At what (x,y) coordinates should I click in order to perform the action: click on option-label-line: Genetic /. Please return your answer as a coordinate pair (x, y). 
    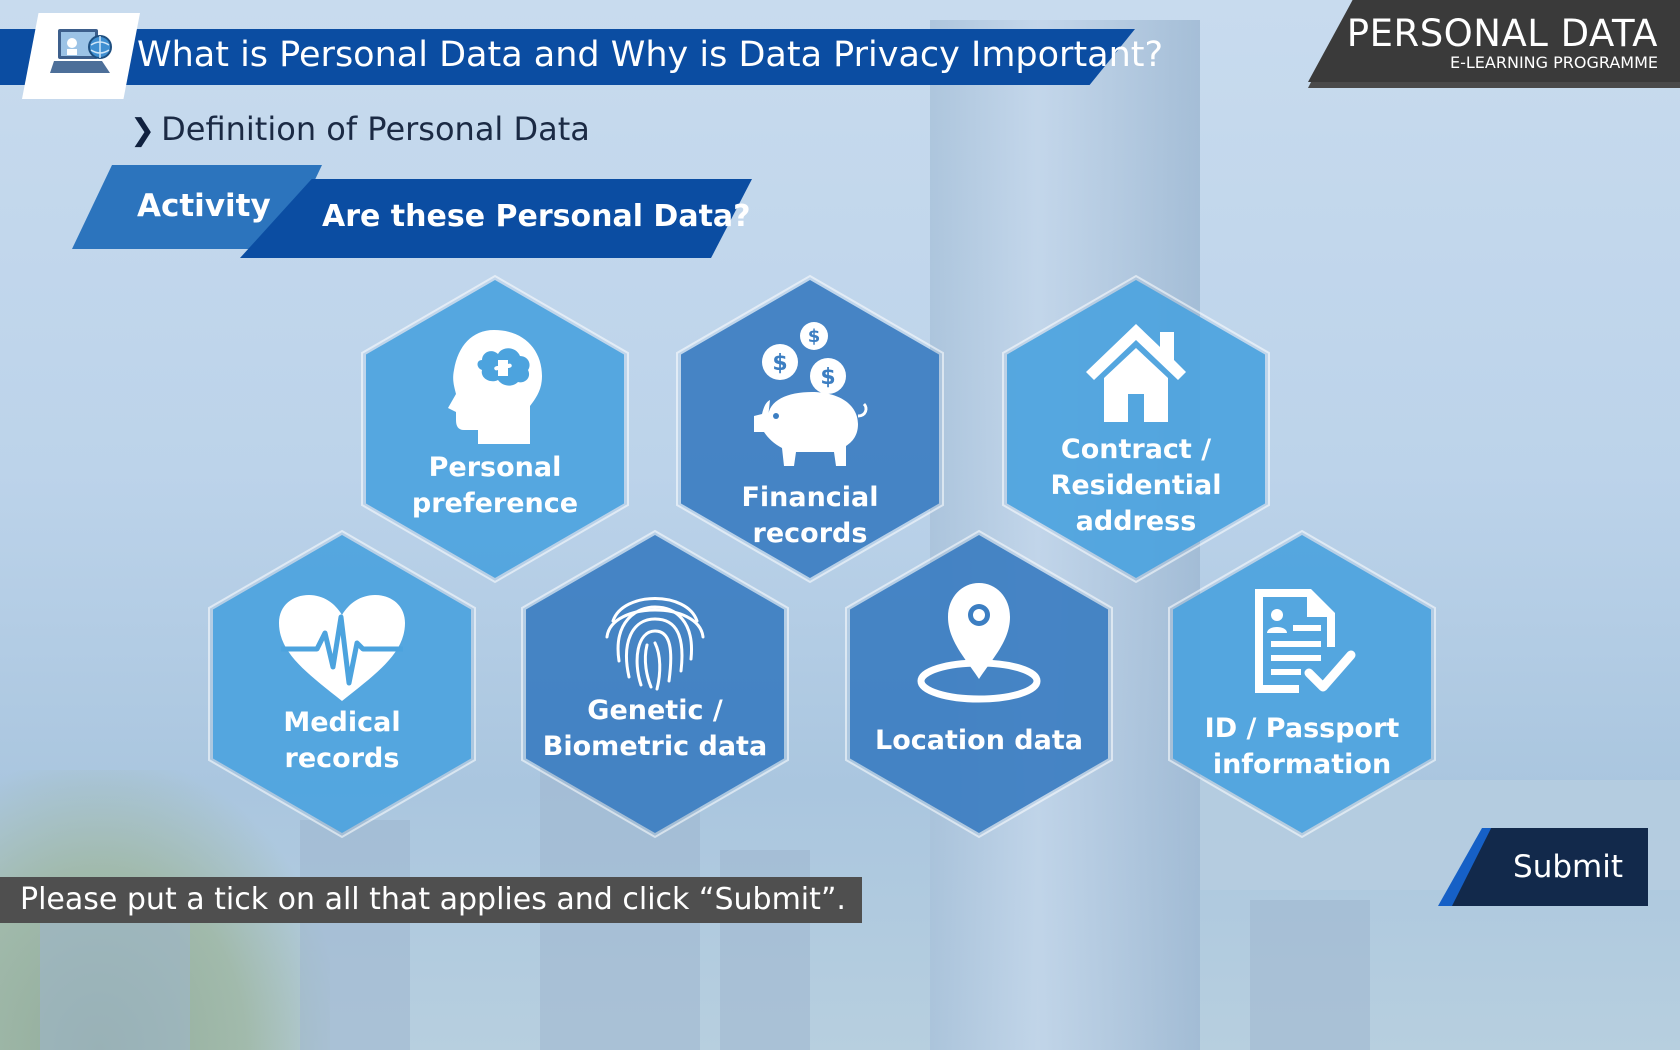
    Looking at the image, I should click on (655, 710).